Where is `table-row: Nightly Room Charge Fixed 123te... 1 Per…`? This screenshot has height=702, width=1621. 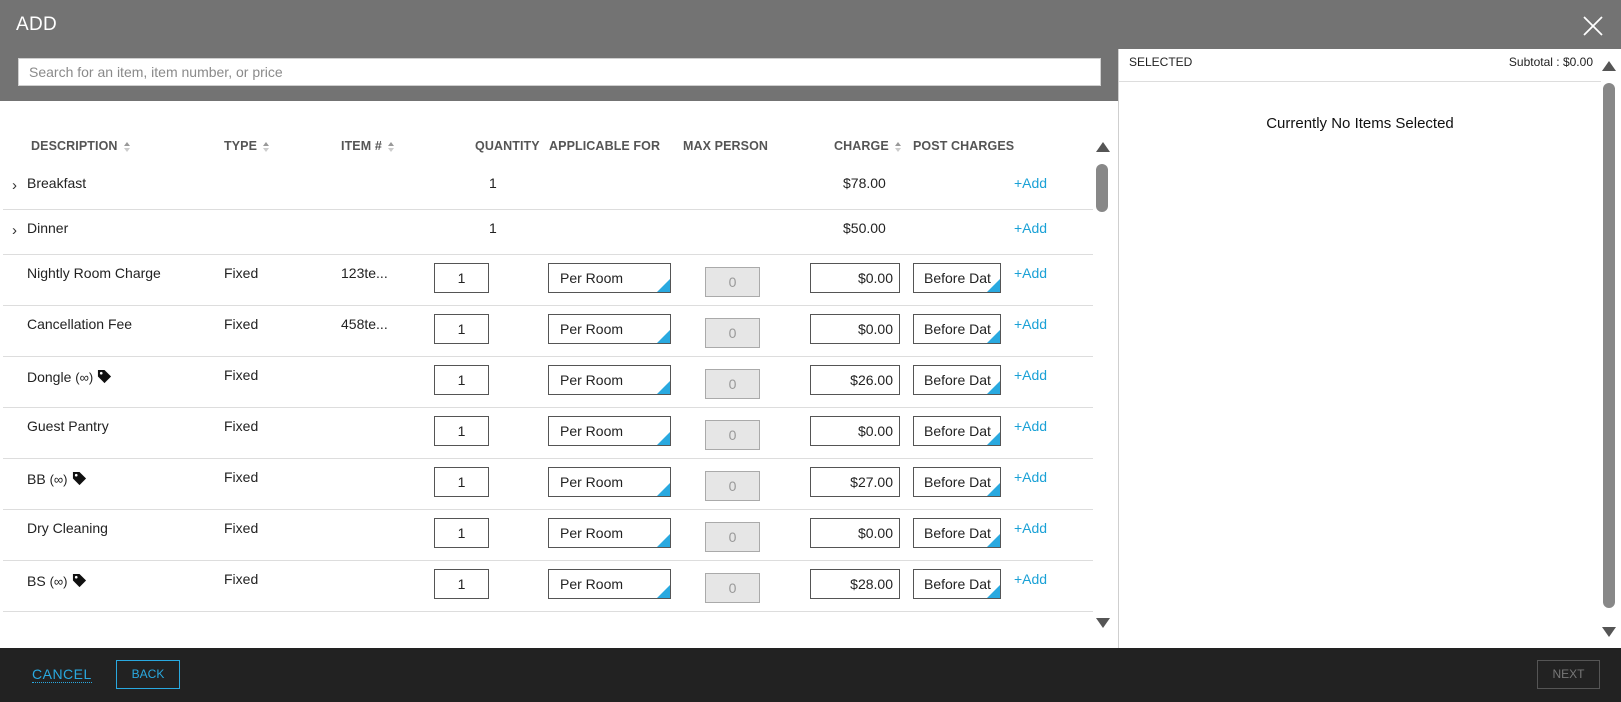
table-row: Nightly Room Charge Fixed 123te... 1 Per… is located at coordinates (548, 280).